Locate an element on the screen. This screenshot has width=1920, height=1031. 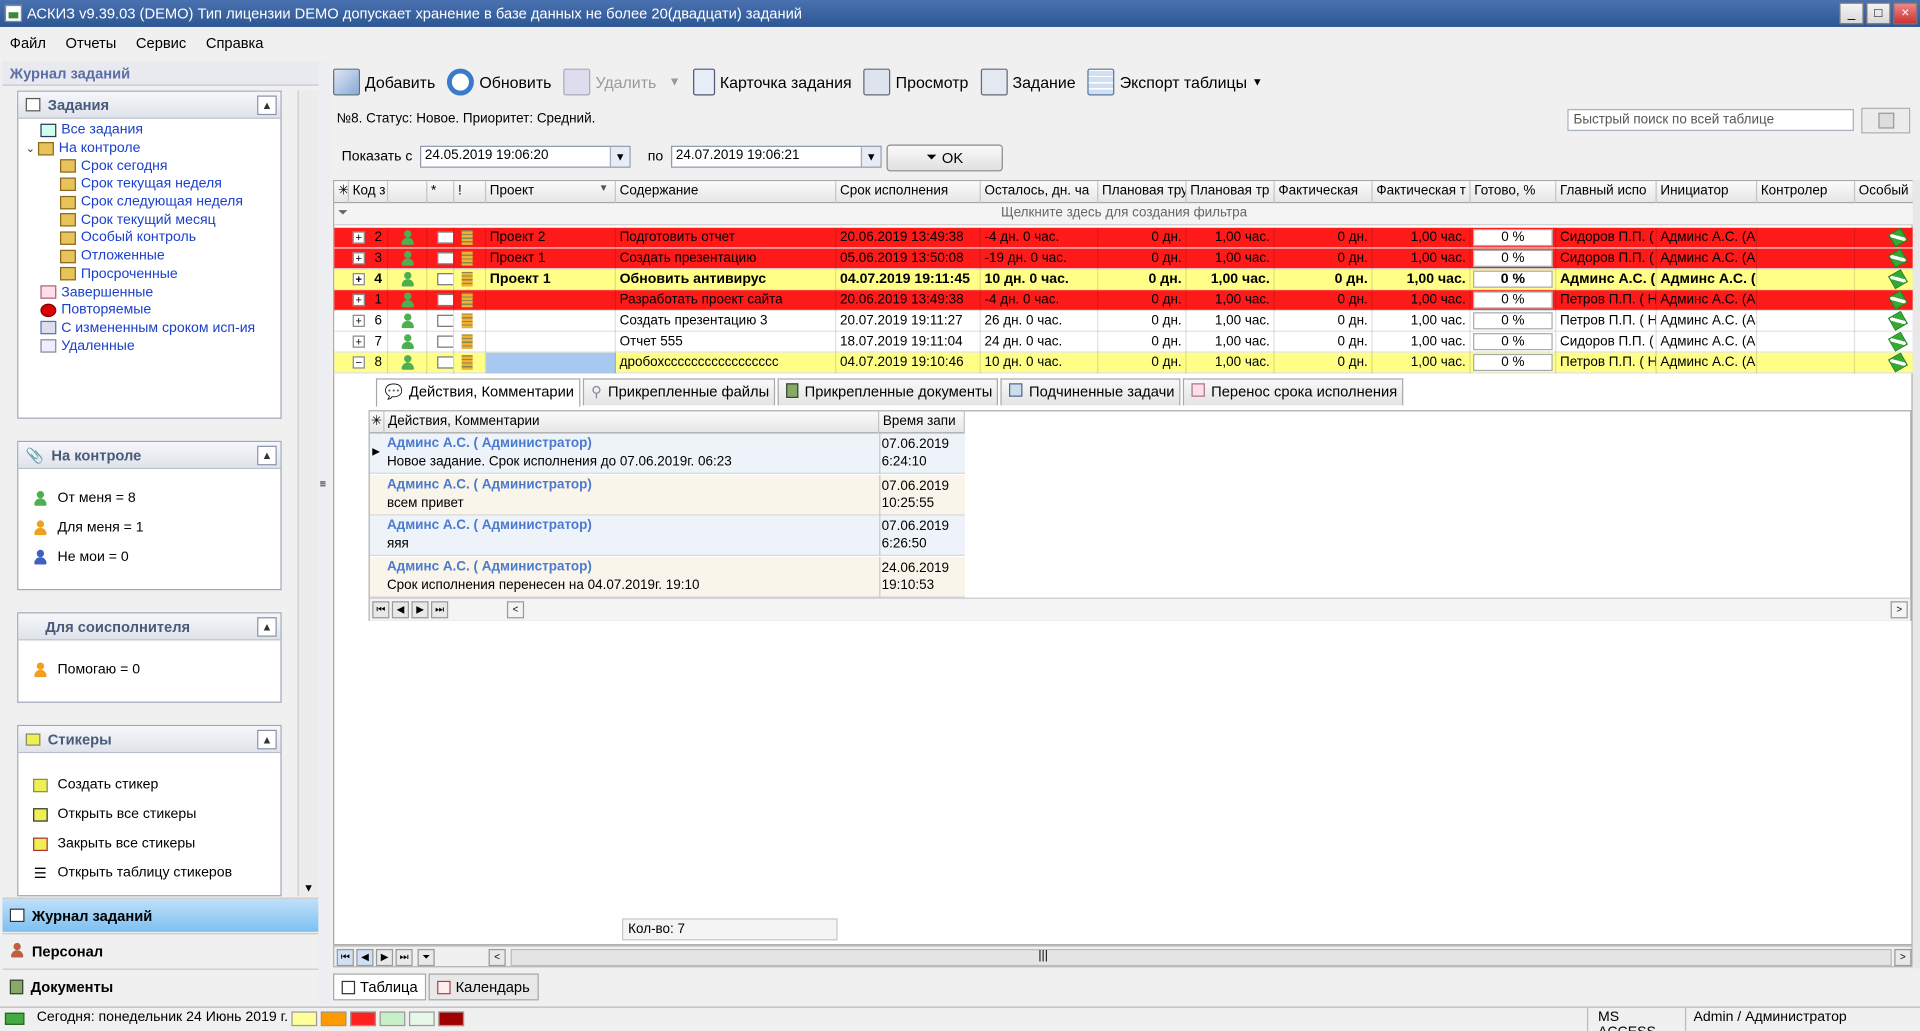
nav-staff: Персонал is located at coordinates (160, 950).